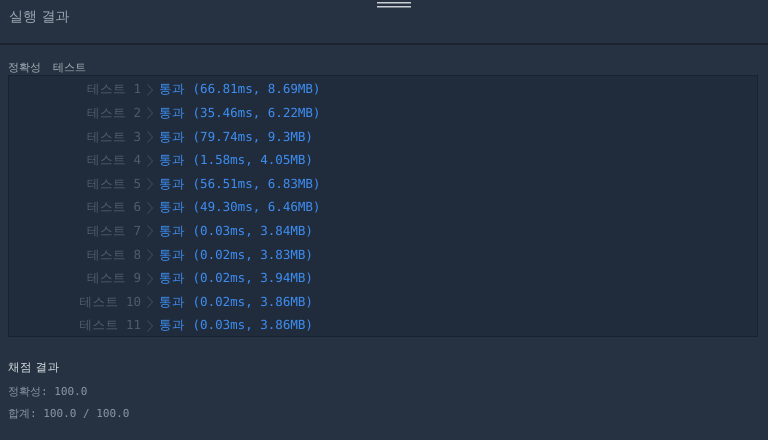 Image resolution: width=768 pixels, height=440 pixels. Describe the element at coordinates (69, 414) in the screenshot. I see `summary-line: 합계: 100.0 / 100.0` at that location.